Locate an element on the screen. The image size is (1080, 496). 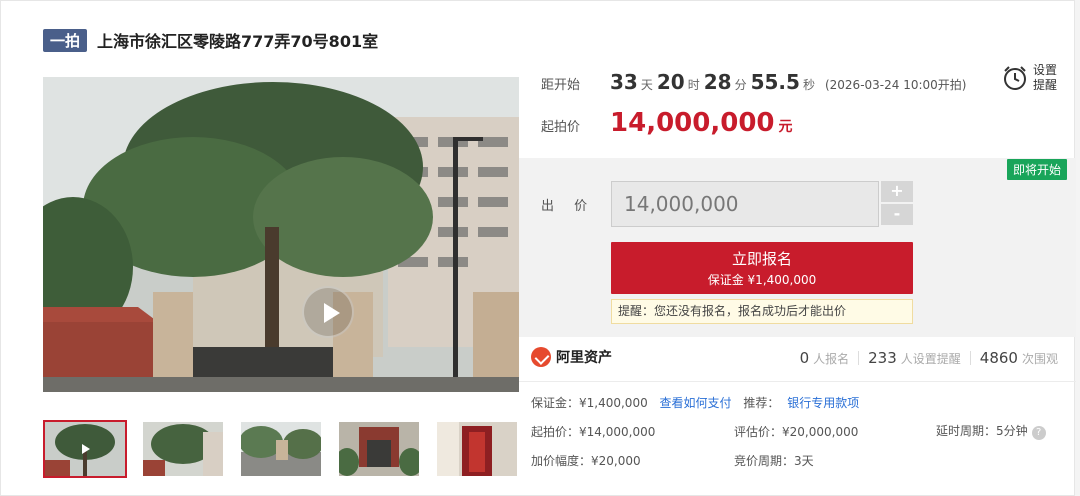
recommend-label: 推荐： is located at coordinates (761, 403).